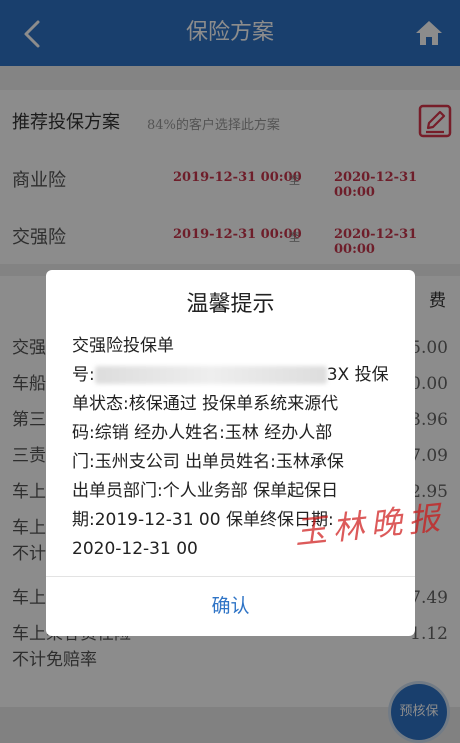 The height and width of the screenshot is (743, 460). What do you see at coordinates (202, 433) in the screenshot?
I see `dialog-line: 码:综销 经办人姓名:玉林 经办人部` at bounding box center [202, 433].